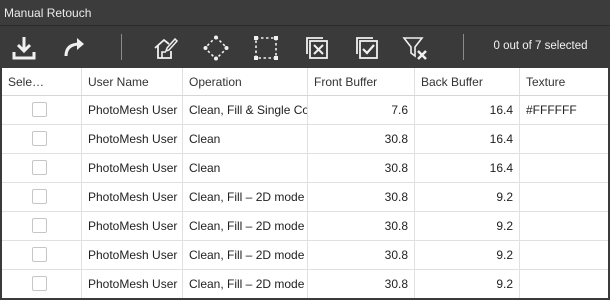 The height and width of the screenshot is (300, 610). Describe the element at coordinates (132, 81) in the screenshot. I see `column-header-user-name: User Name` at that location.